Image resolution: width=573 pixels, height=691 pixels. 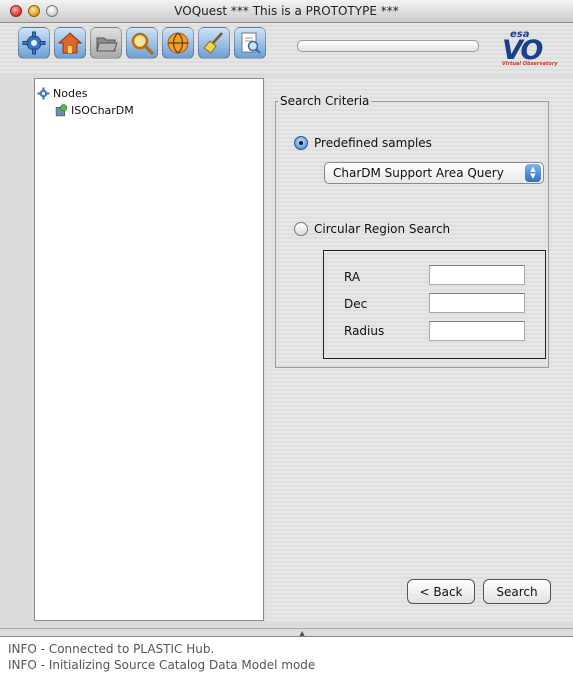 I want to click on toolbar, so click(x=286, y=48).